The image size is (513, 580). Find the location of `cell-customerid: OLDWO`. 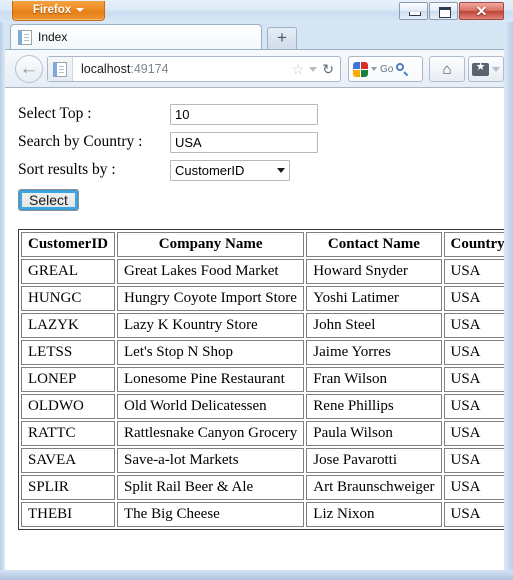

cell-customerid: OLDWO is located at coordinates (68, 406).